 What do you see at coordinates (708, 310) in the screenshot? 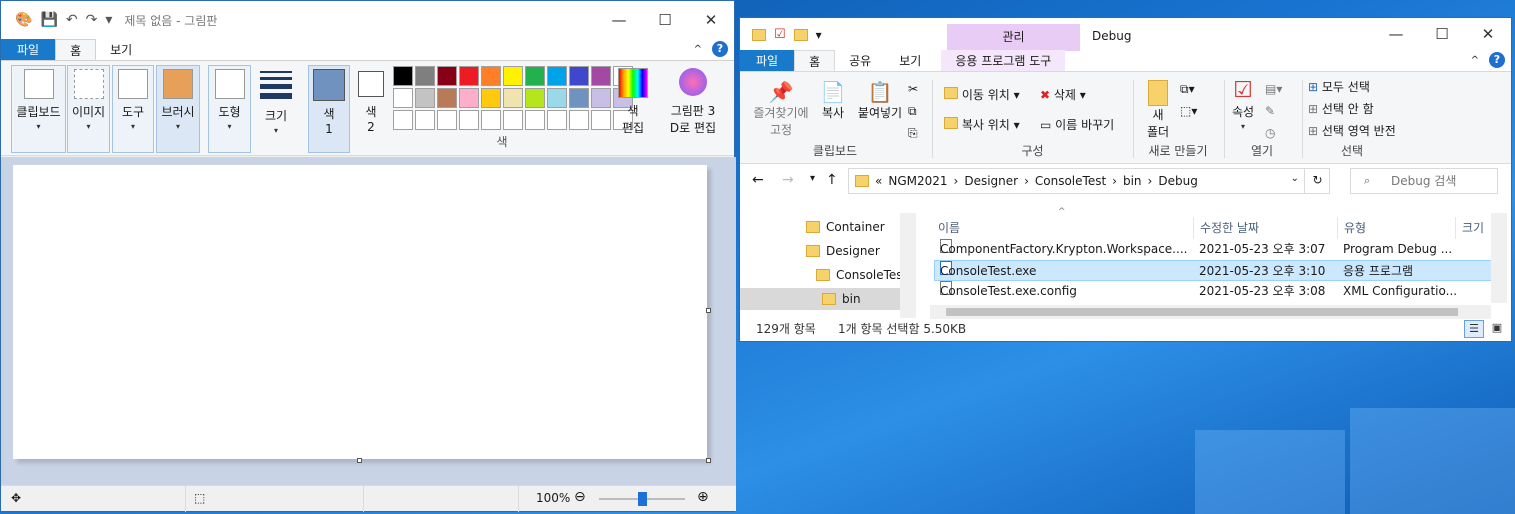
I see `resize-handle-right` at bounding box center [708, 310].